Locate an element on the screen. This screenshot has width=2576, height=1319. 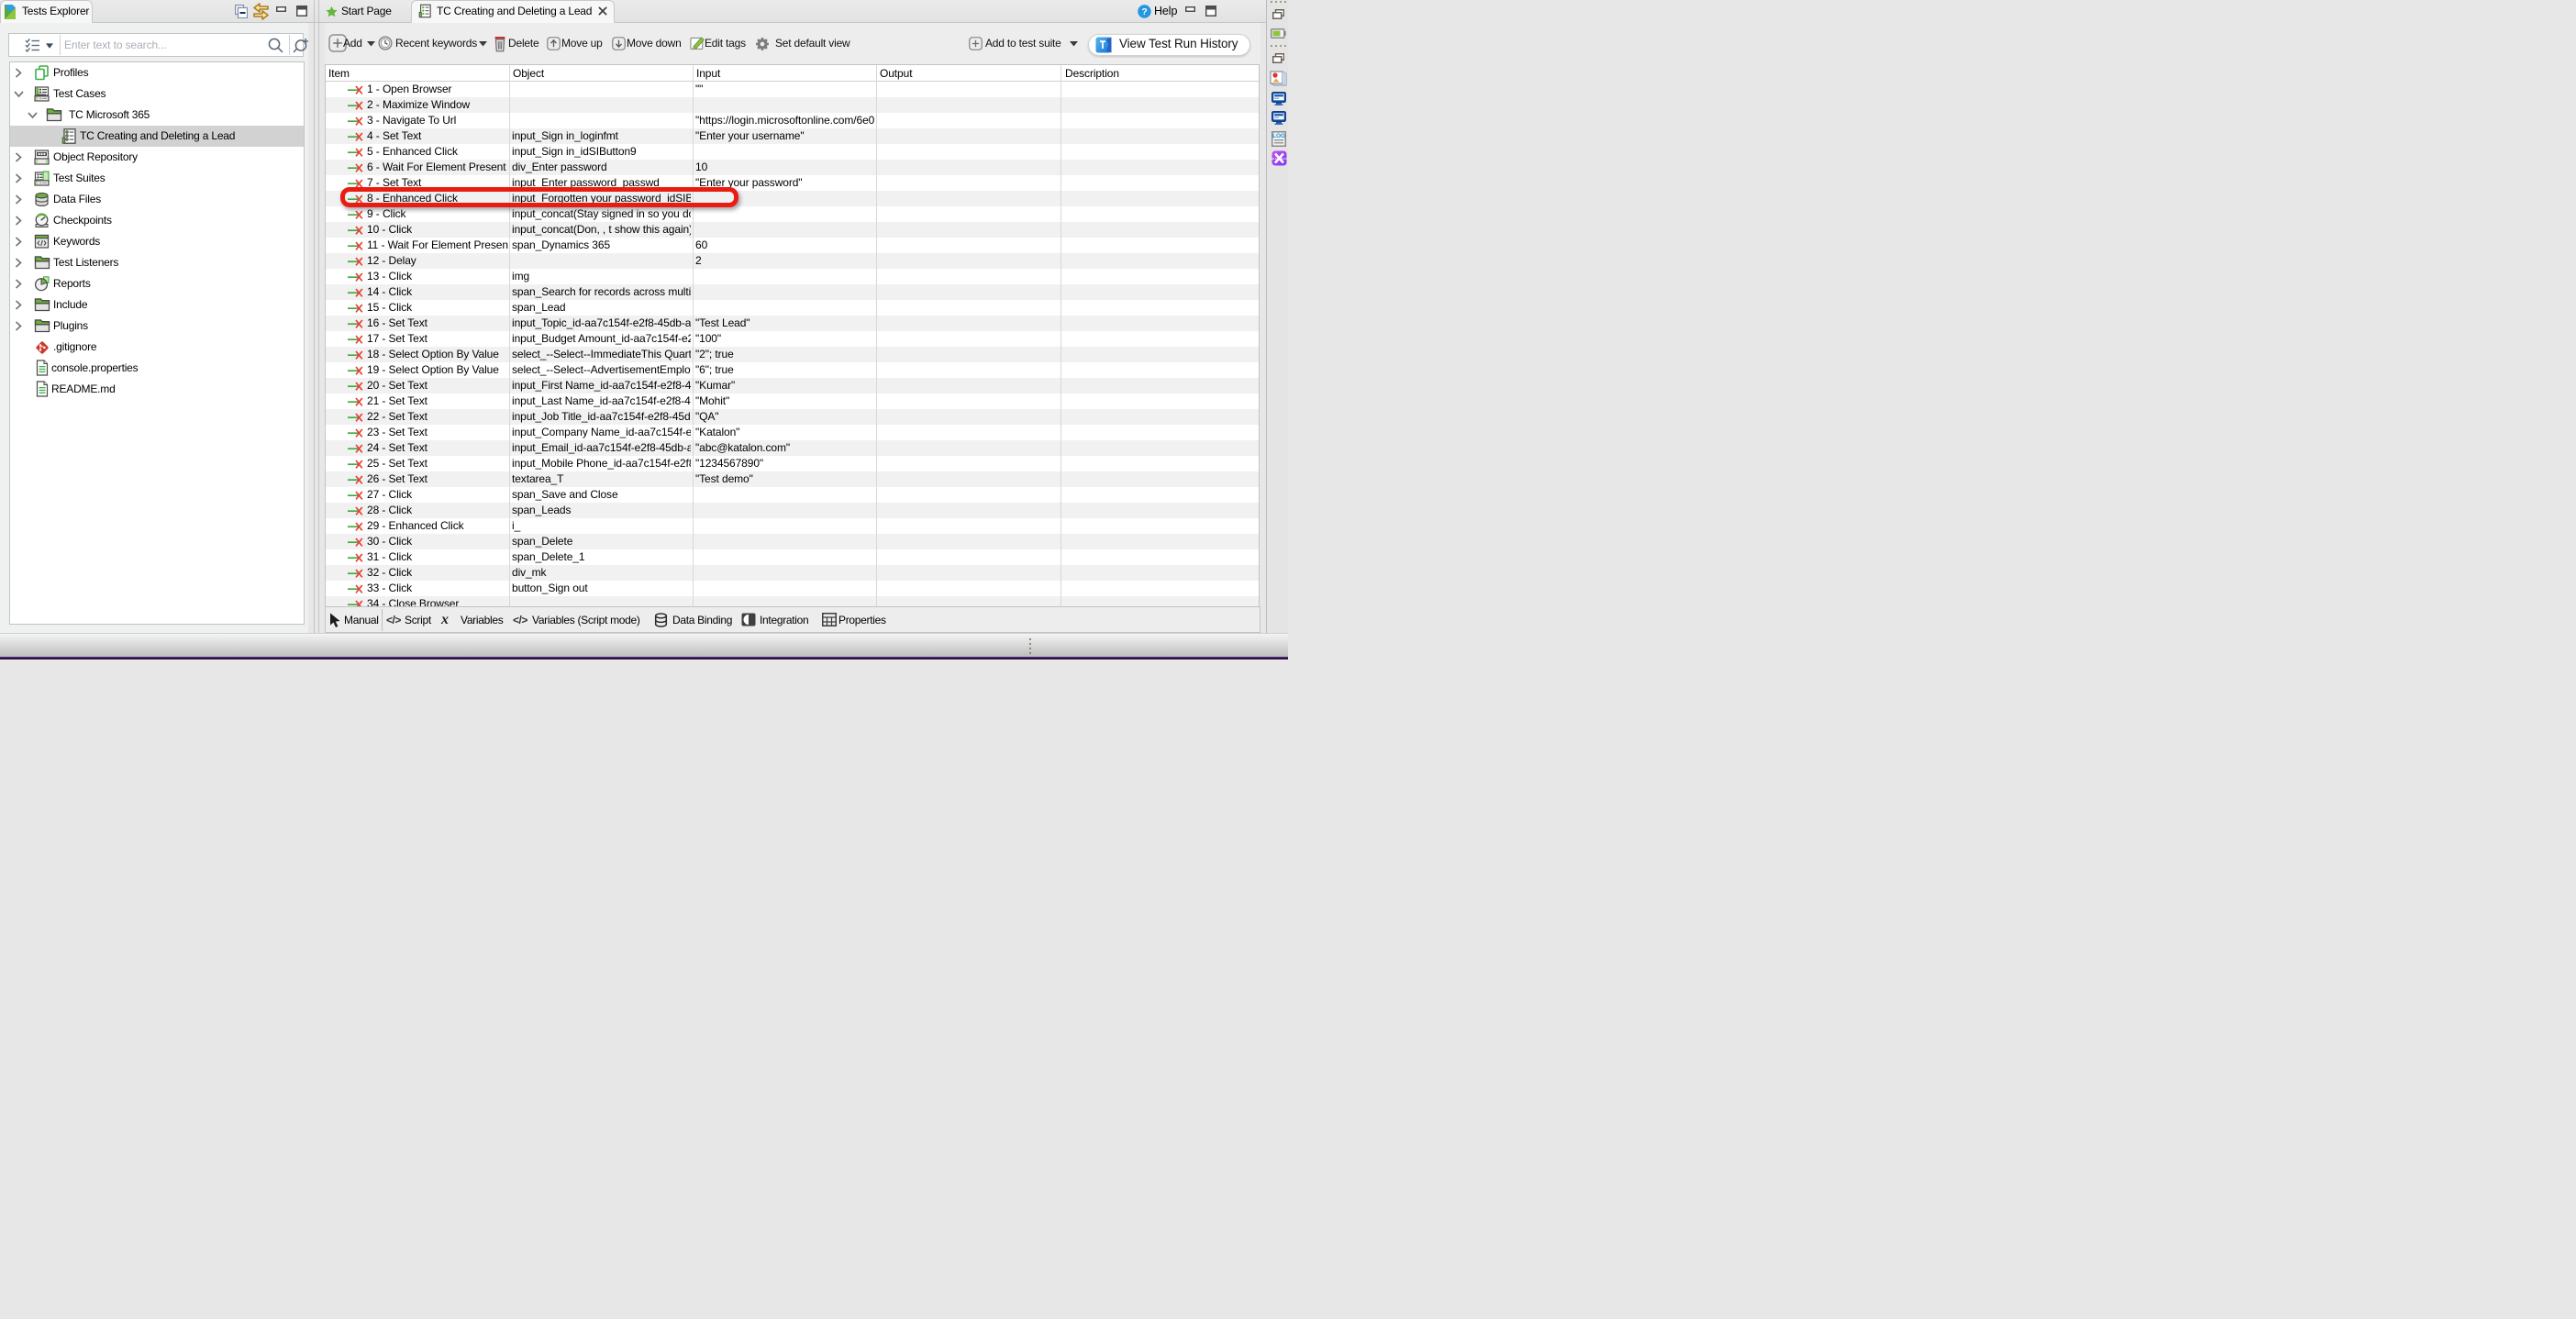
svg-text: LOG is located at coordinates (1278, 136).